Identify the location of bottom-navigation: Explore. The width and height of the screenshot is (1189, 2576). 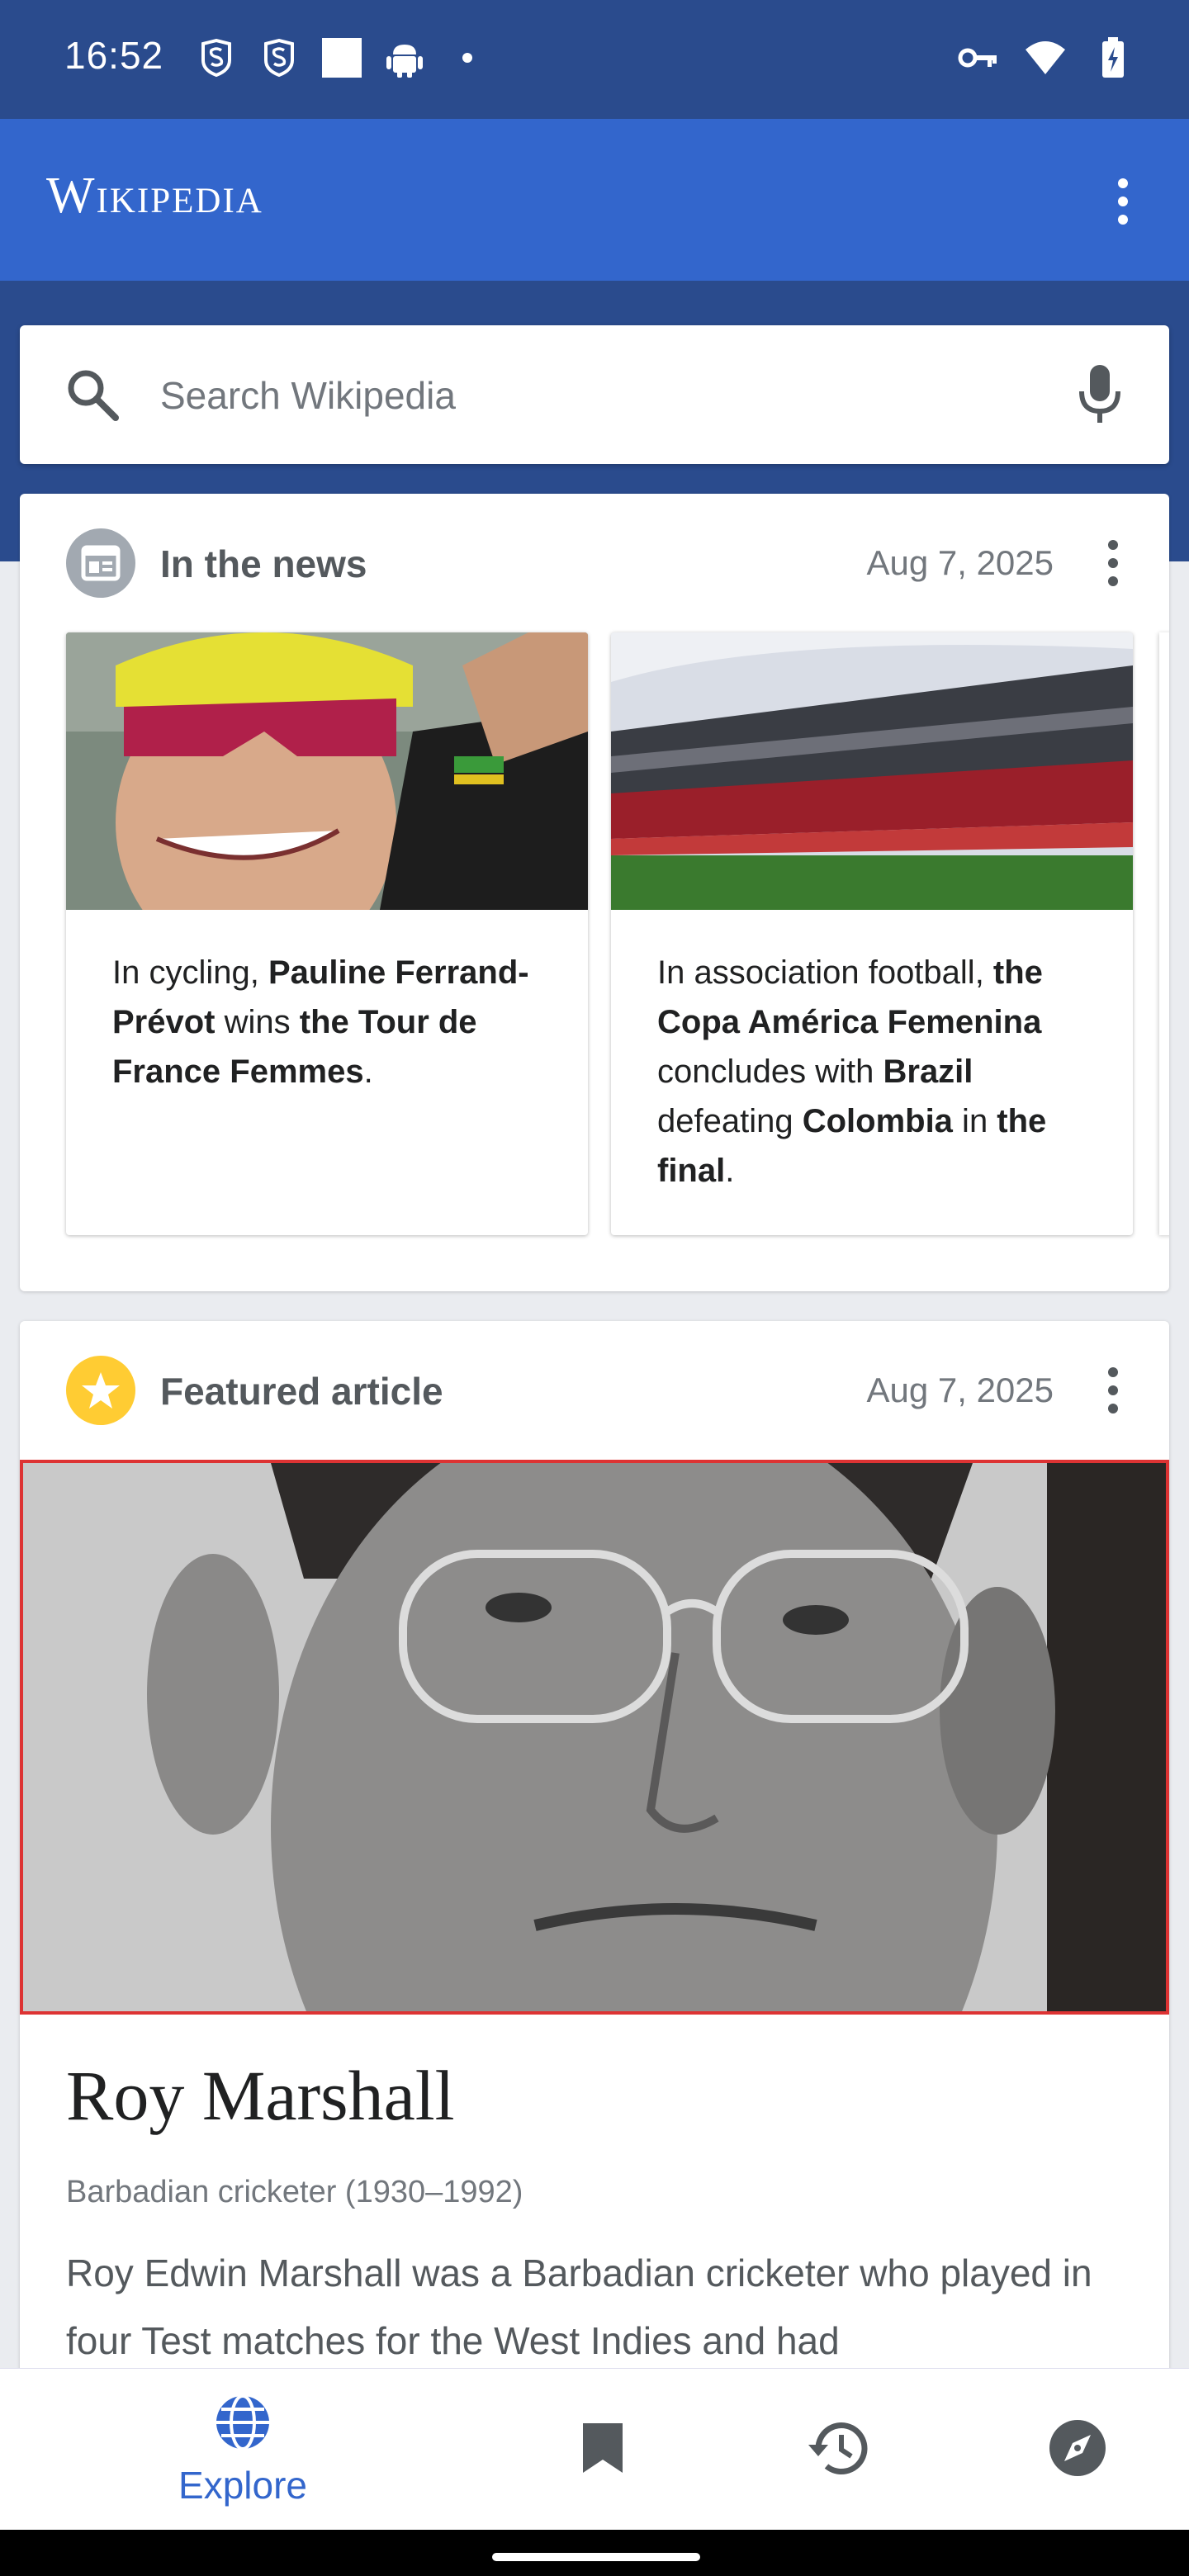
(594, 2449).